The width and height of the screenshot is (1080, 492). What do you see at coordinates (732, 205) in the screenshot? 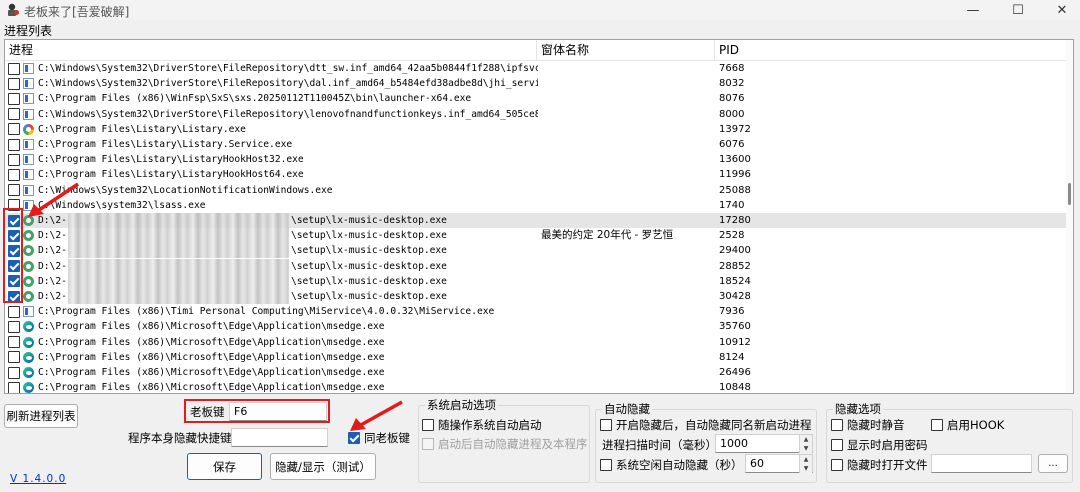
I see `process-pid: 1740` at bounding box center [732, 205].